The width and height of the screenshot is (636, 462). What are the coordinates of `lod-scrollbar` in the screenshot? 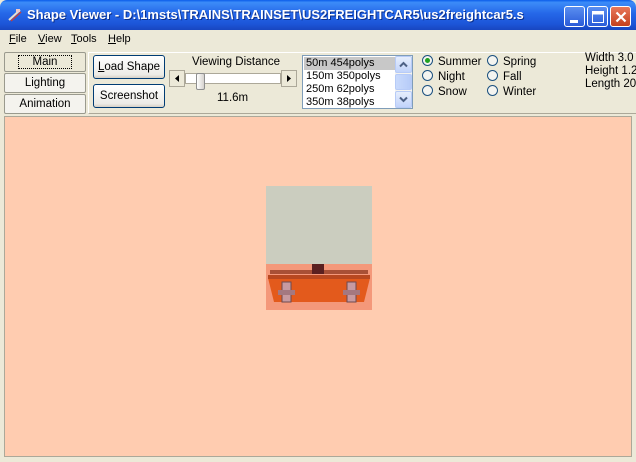 It's located at (403, 82).